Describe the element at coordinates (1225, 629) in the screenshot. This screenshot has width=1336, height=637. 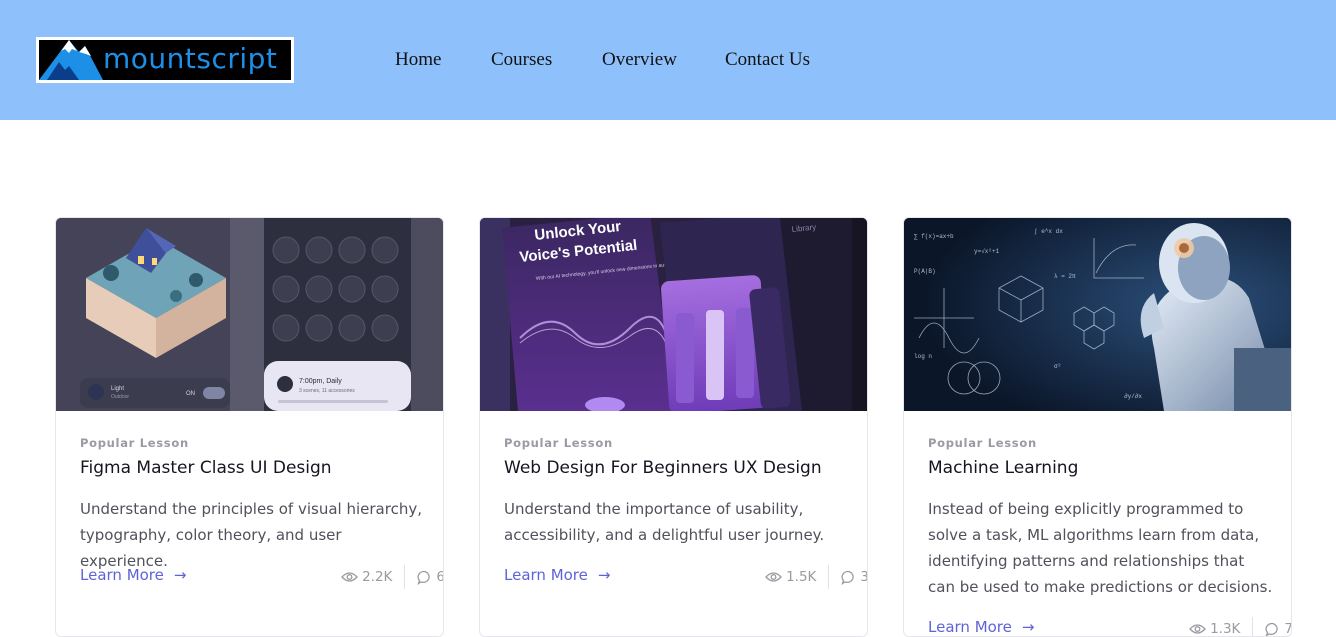
I see `views-count: 1.3K` at that location.